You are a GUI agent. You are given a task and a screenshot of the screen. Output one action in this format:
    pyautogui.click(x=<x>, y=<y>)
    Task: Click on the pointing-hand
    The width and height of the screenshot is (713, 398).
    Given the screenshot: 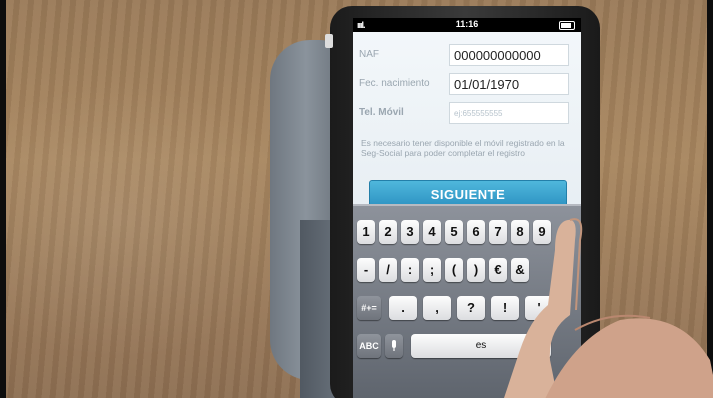 What is the action you would take?
    pyautogui.click(x=608, y=308)
    